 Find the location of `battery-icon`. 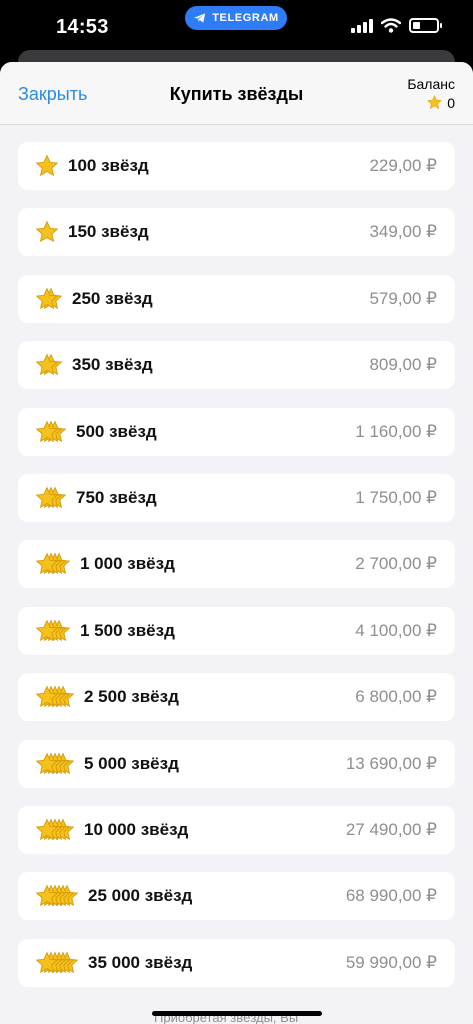

battery-icon is located at coordinates (425, 25).